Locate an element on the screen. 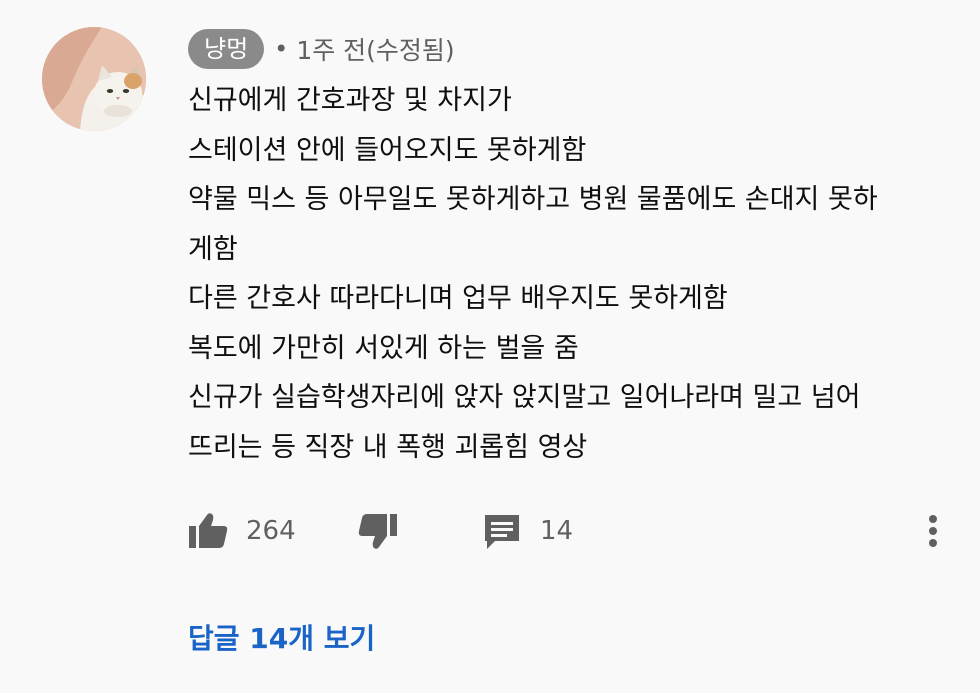 This screenshot has width=980, height=693. reply-count: 14 is located at coordinates (557, 531).